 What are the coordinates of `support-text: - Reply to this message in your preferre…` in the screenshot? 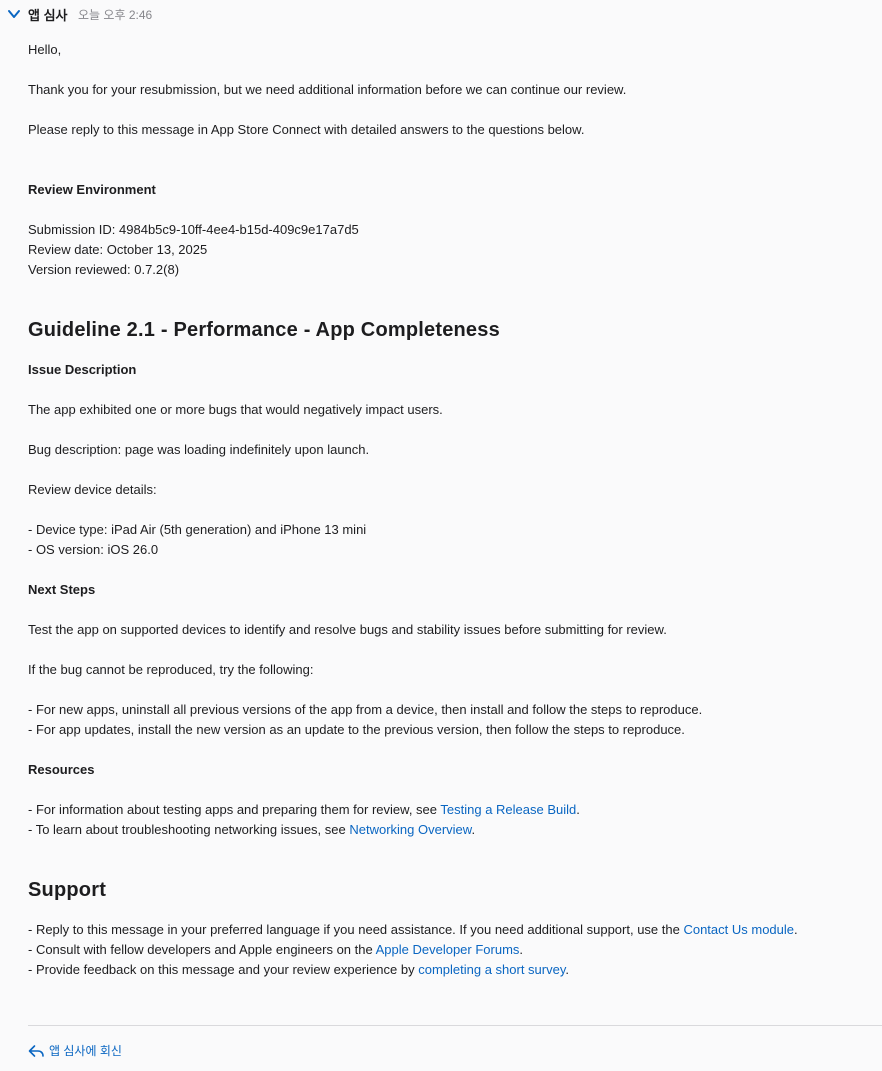 It's located at (356, 929).